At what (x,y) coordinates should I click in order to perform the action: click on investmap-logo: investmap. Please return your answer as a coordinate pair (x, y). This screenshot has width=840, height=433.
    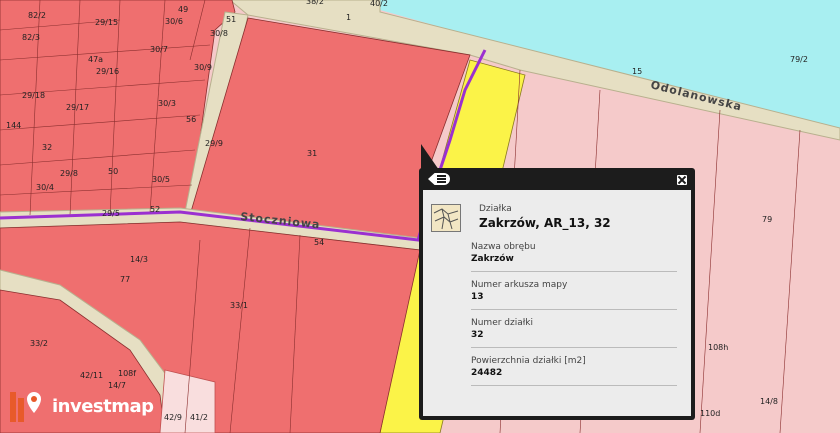
    Looking at the image, I should click on (83, 407).